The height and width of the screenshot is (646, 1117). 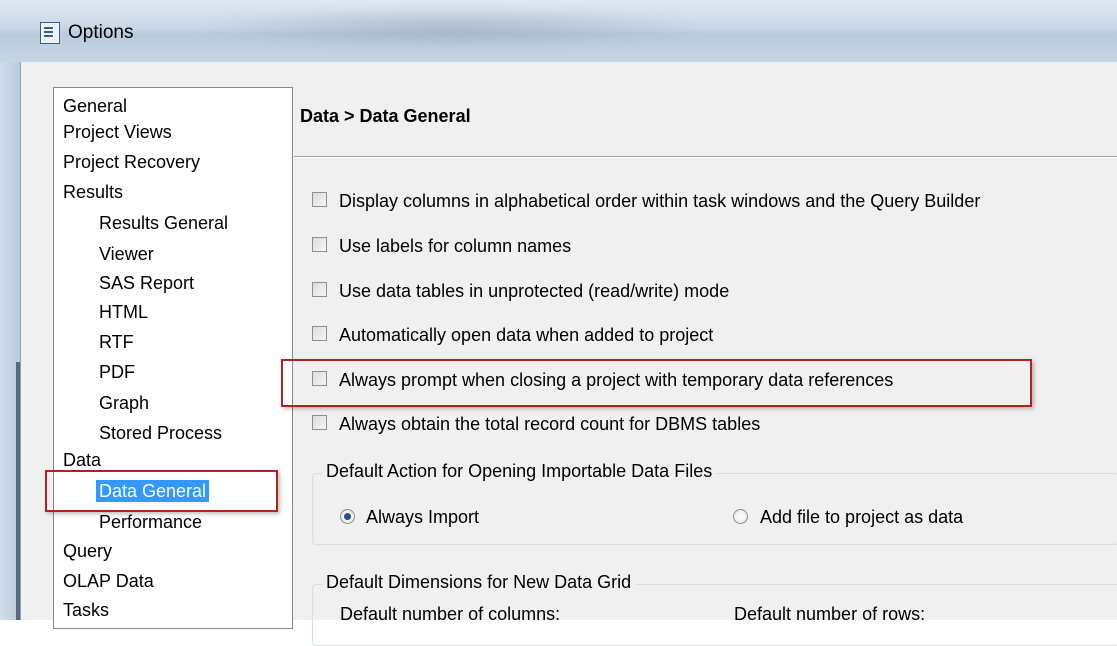 I want to click on grid-group-title: Default Dimensions for New Data Grid, so click(x=479, y=582).